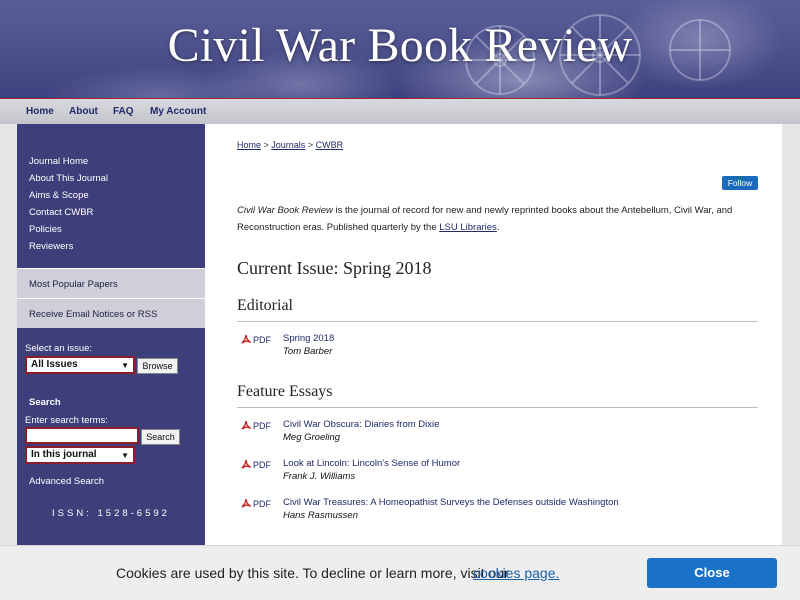 Image resolution: width=800 pixels, height=600 pixels. Describe the element at coordinates (330, 145) in the screenshot. I see `breadcrumb-cwbr: CWBR` at that location.